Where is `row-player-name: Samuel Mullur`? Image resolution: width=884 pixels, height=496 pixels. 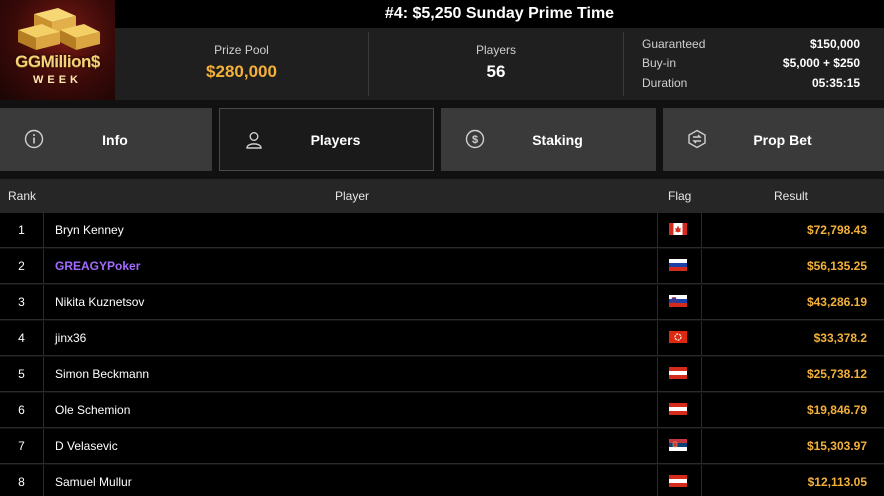 row-player-name: Samuel Mullur is located at coordinates (93, 480).